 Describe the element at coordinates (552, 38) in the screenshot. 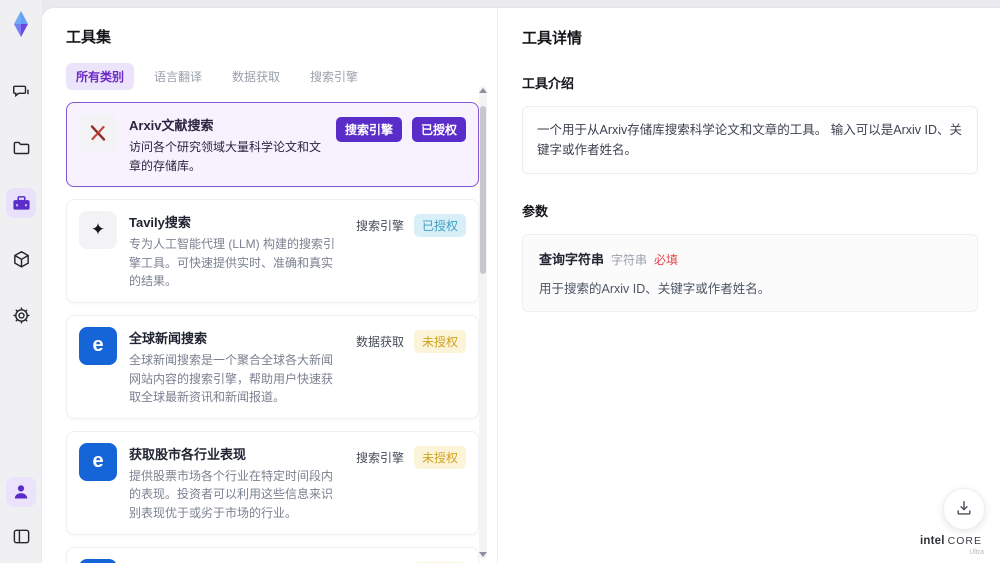

I see `details-title: 工具详情` at that location.